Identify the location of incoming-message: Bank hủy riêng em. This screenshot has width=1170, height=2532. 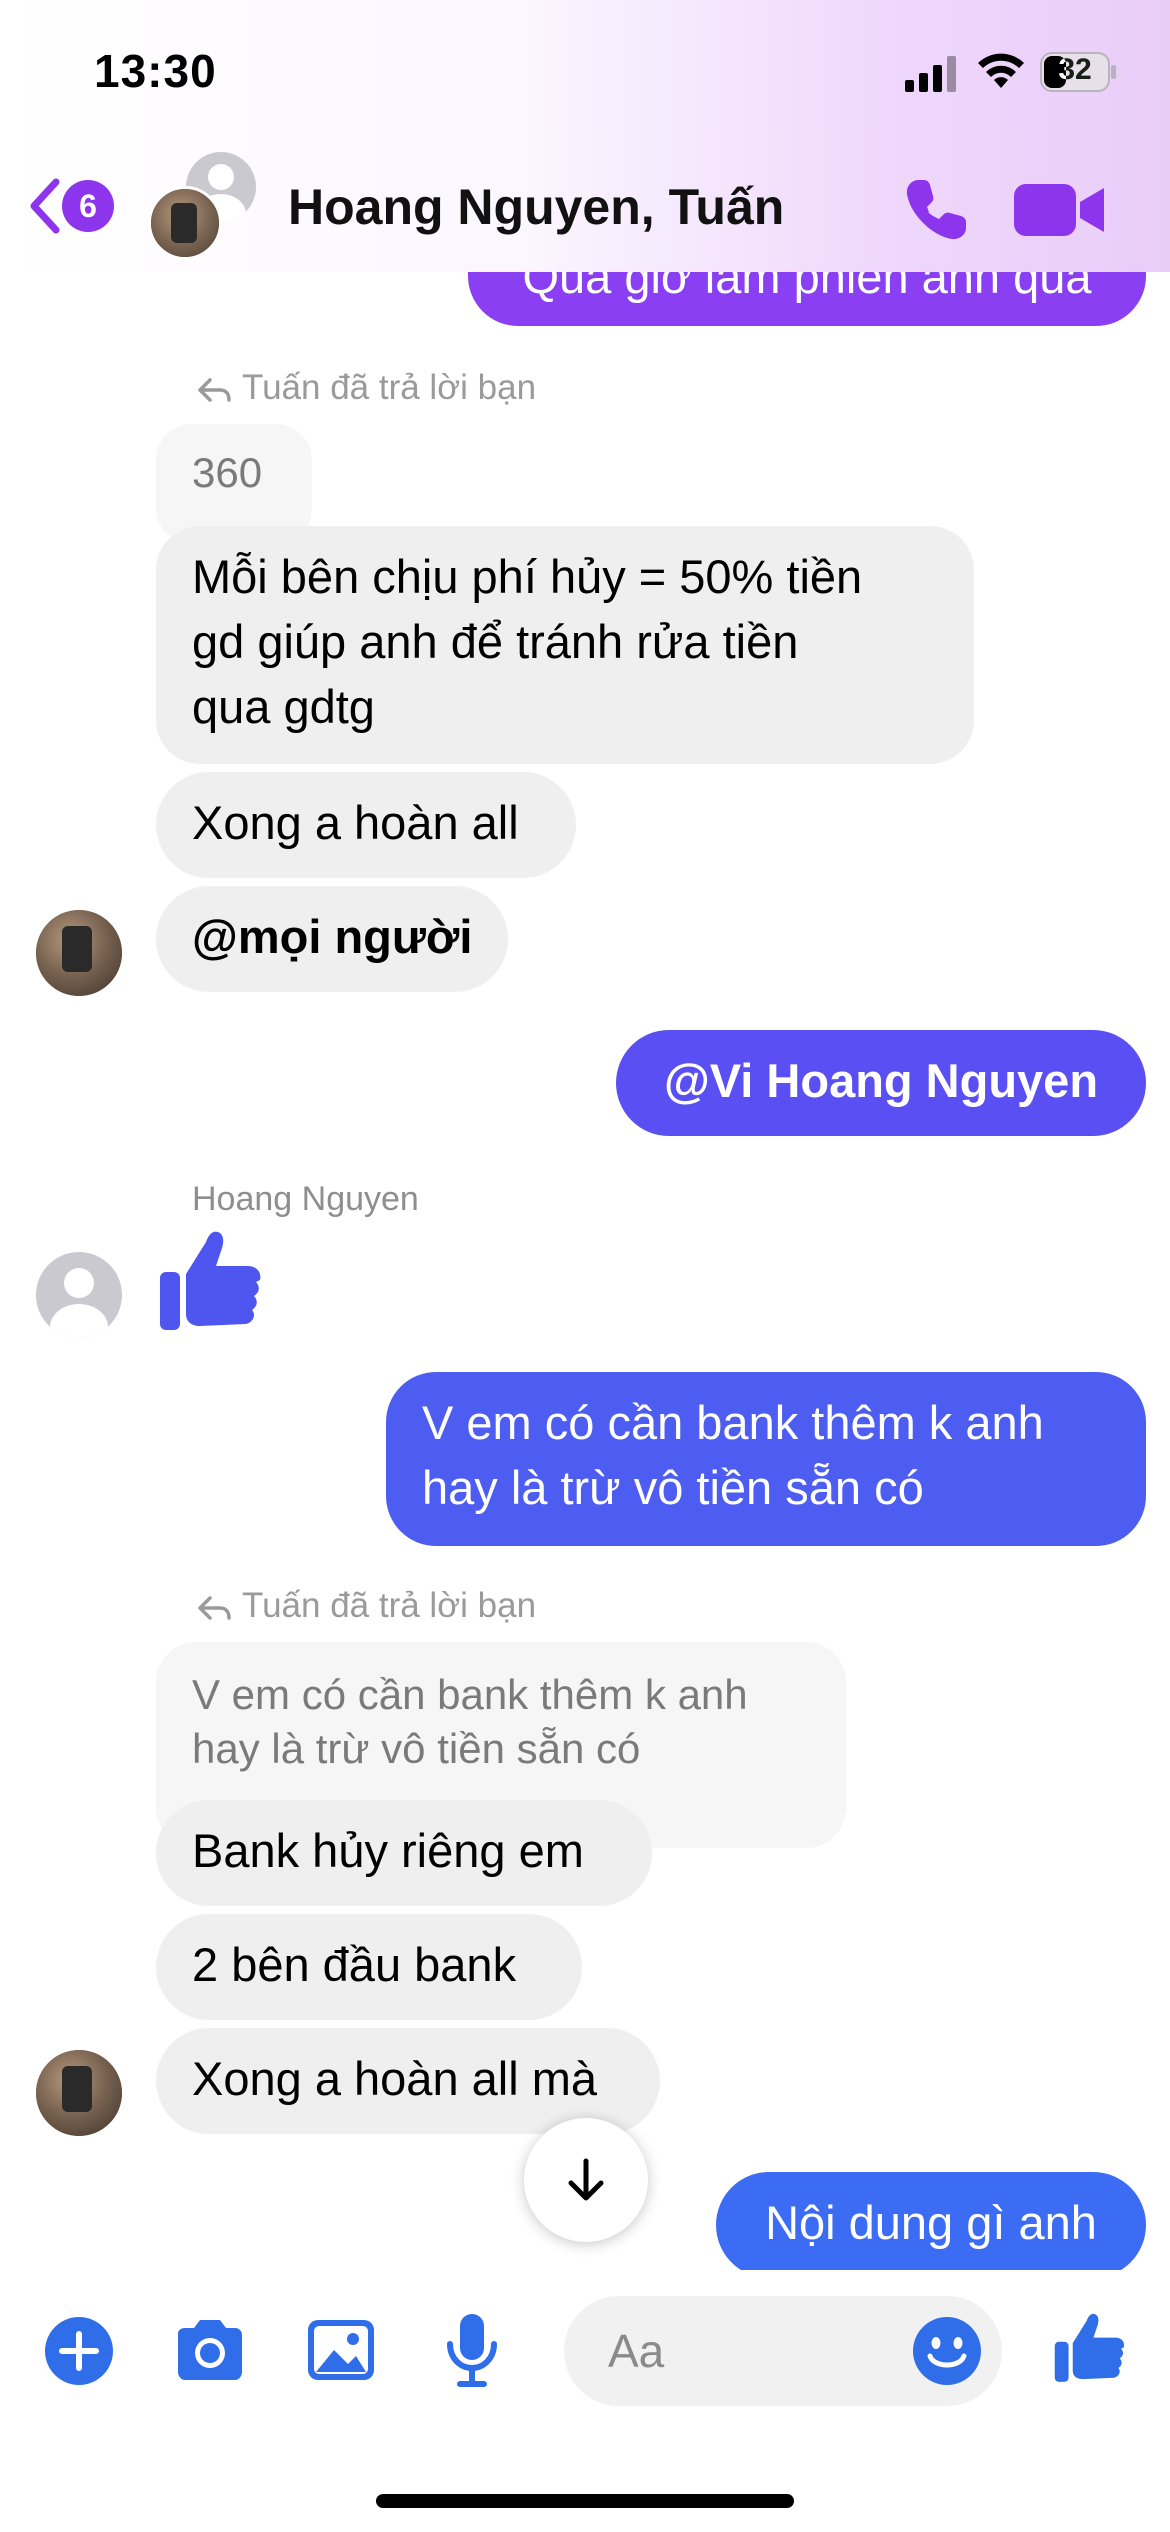
(404, 1853).